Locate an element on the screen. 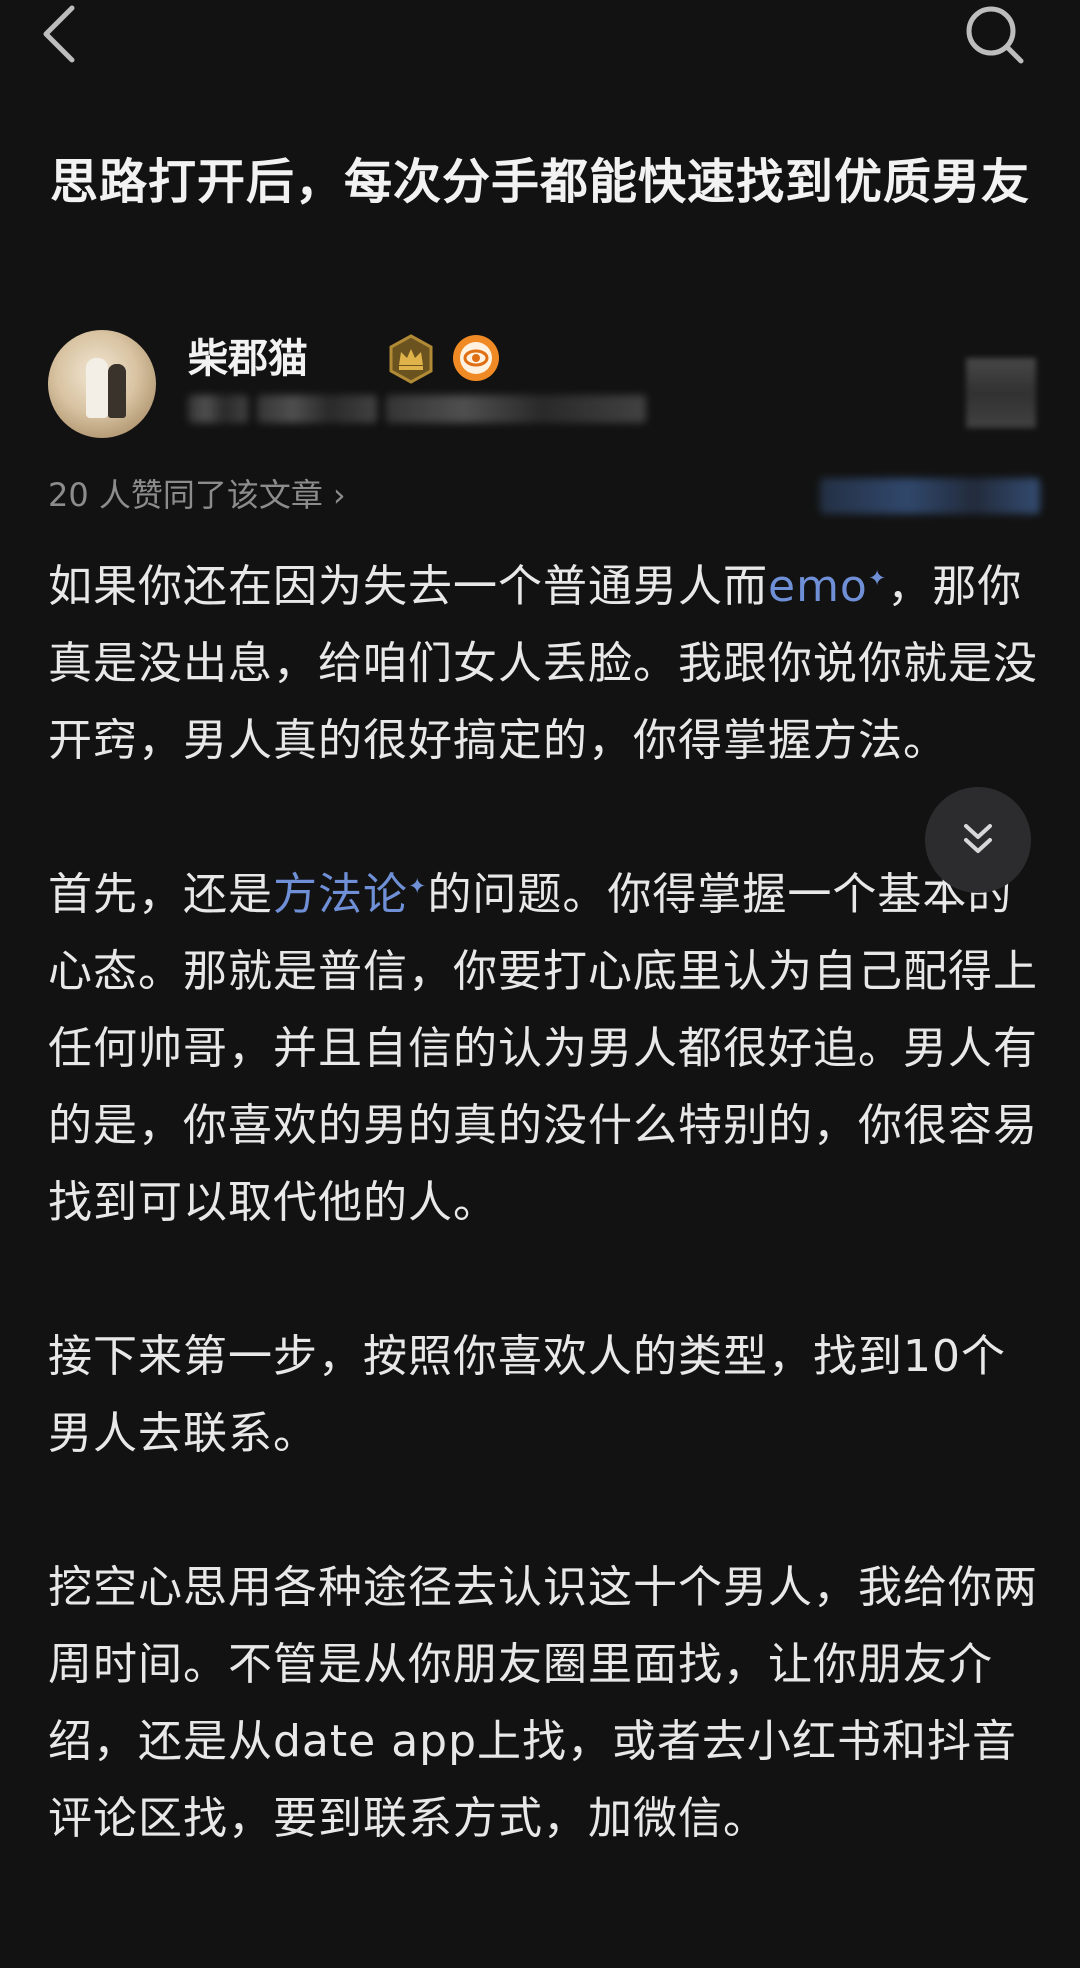 This screenshot has height=1968, width=1080. double-chevron-down-icon is located at coordinates (978, 838).